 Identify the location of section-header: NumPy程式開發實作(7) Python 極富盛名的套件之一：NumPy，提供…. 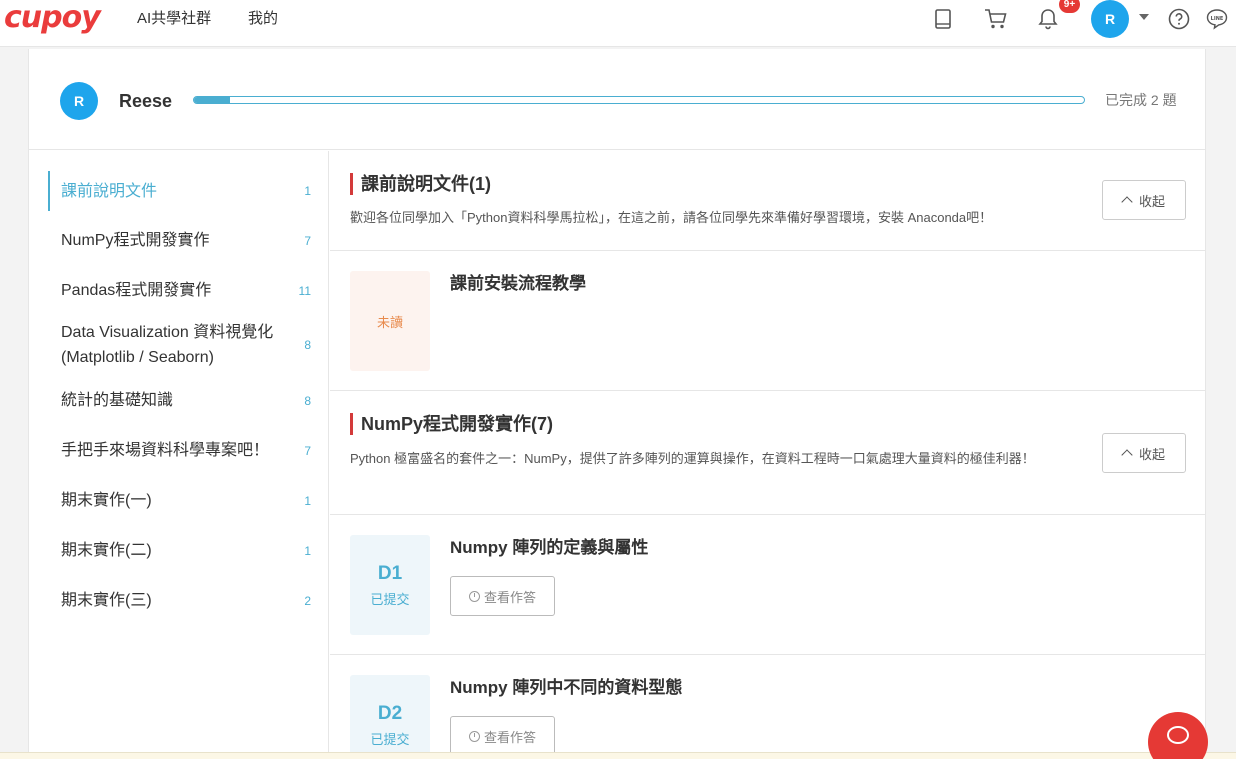
(767, 453).